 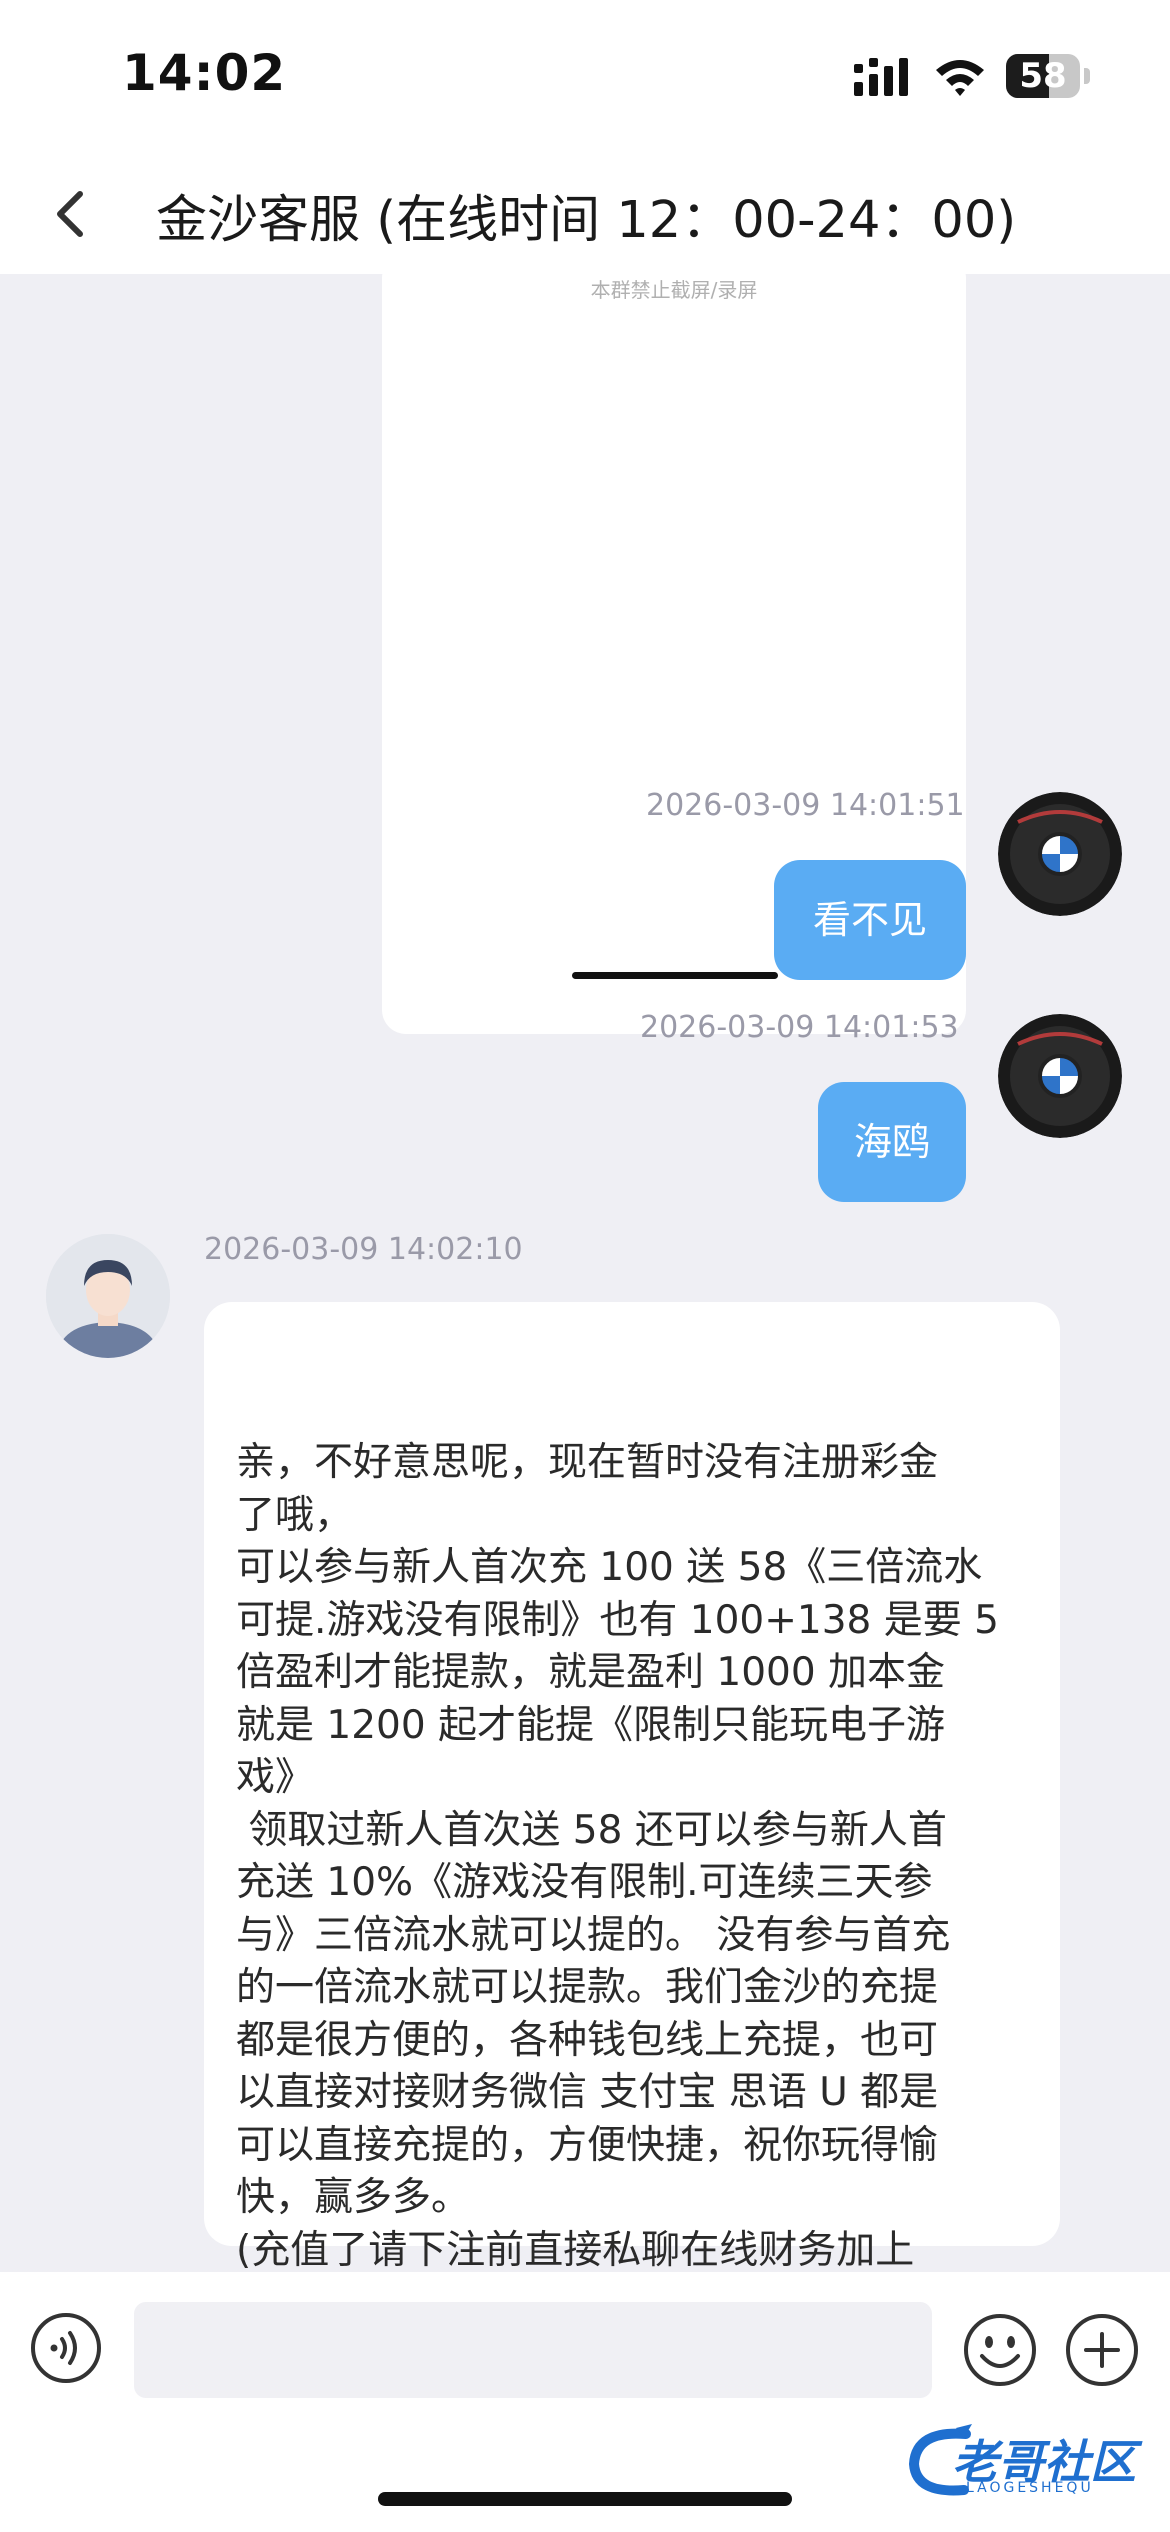 What do you see at coordinates (881, 77) in the screenshot?
I see `signal-icon` at bounding box center [881, 77].